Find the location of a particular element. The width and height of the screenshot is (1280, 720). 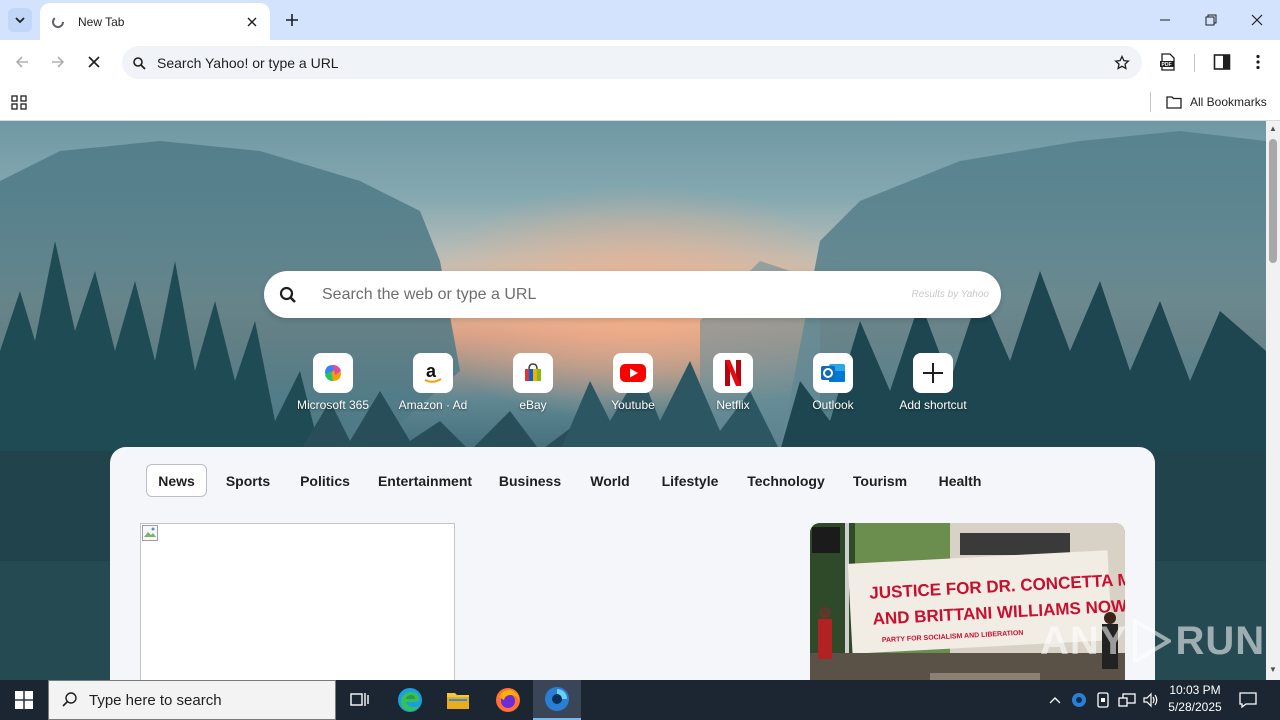

tab-strip: New Tab is located at coordinates (640, 20).